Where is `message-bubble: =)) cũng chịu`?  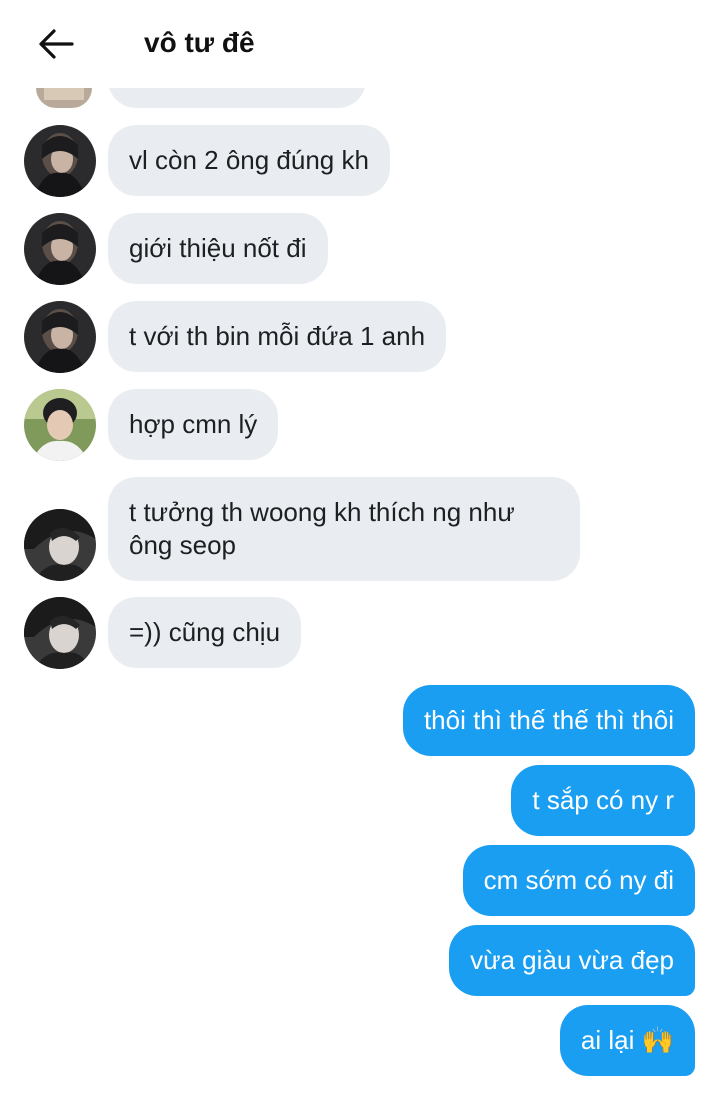
message-bubble: =)) cũng chịu is located at coordinates (205, 632).